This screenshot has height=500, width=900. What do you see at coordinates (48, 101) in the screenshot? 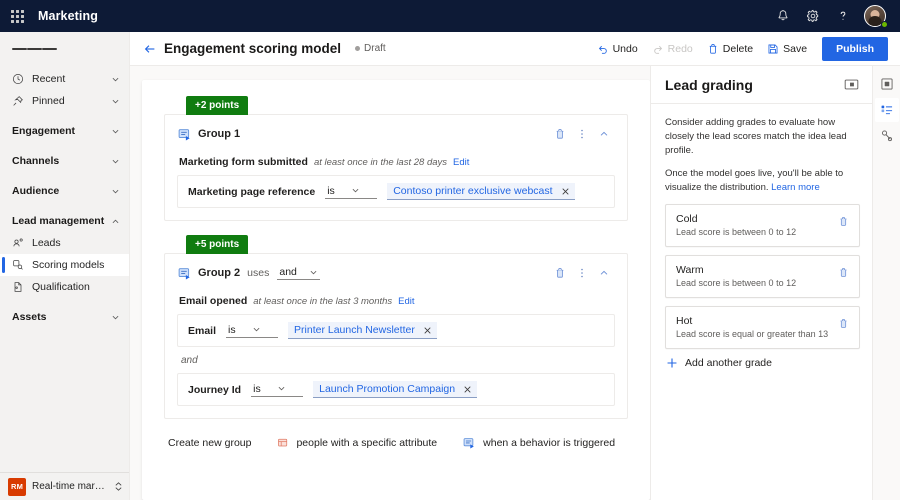
I see `sidebar-item-label: Pinned` at bounding box center [48, 101].